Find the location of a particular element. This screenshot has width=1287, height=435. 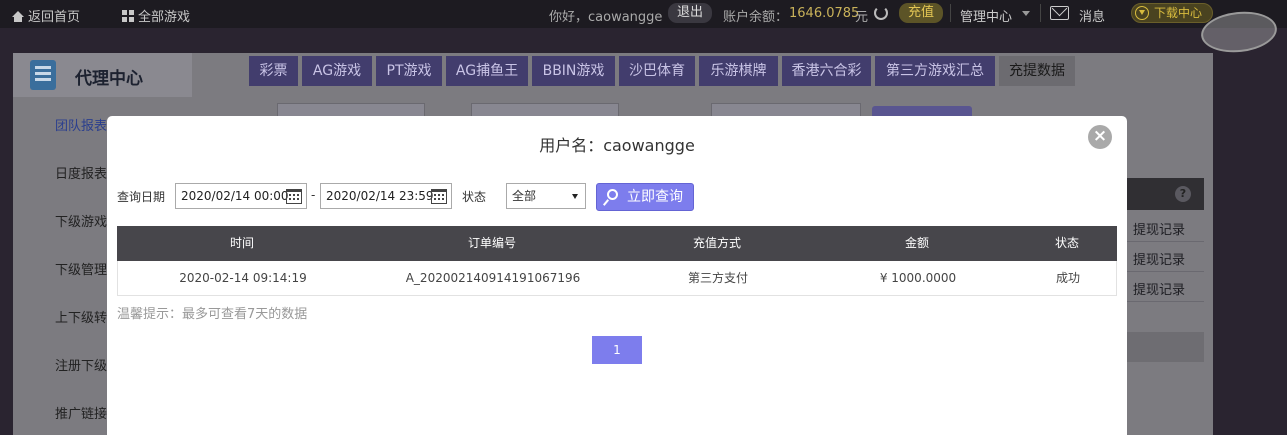

query-button: 立即查询 is located at coordinates (645, 197).